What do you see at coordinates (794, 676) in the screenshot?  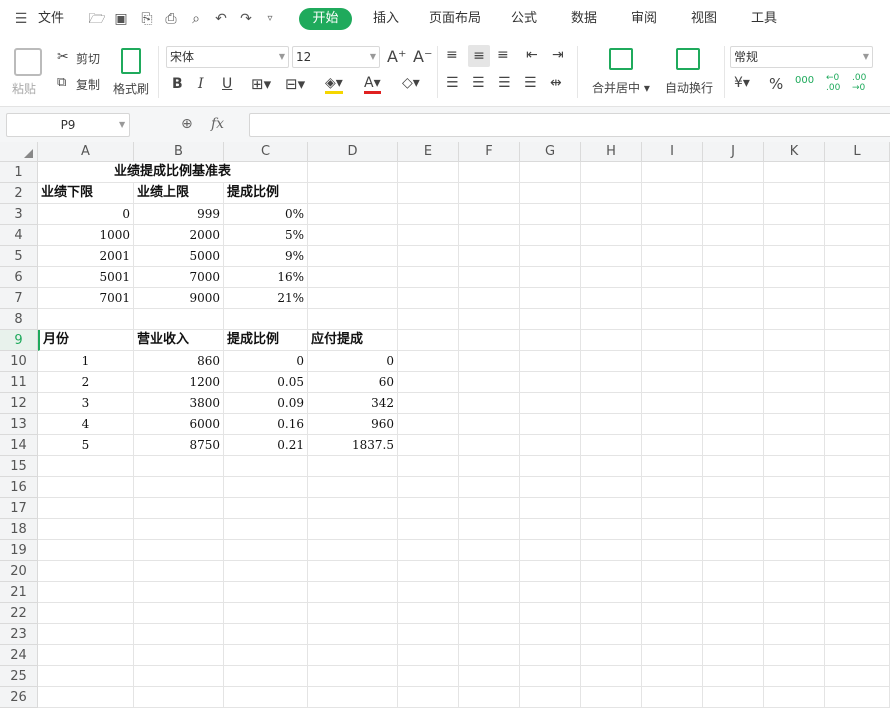 I see `cell-k25` at bounding box center [794, 676].